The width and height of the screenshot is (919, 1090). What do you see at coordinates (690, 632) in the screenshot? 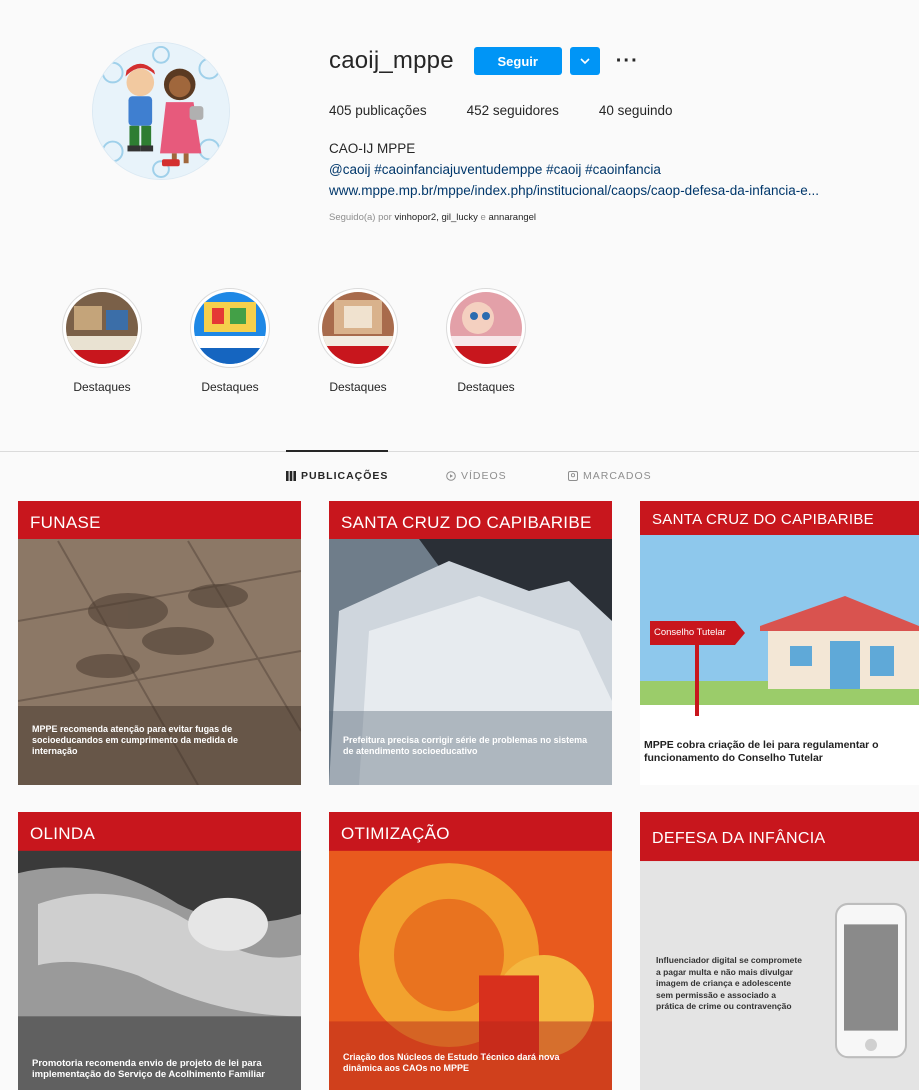
I see `sign-label: Conselho Tutelar` at bounding box center [690, 632].